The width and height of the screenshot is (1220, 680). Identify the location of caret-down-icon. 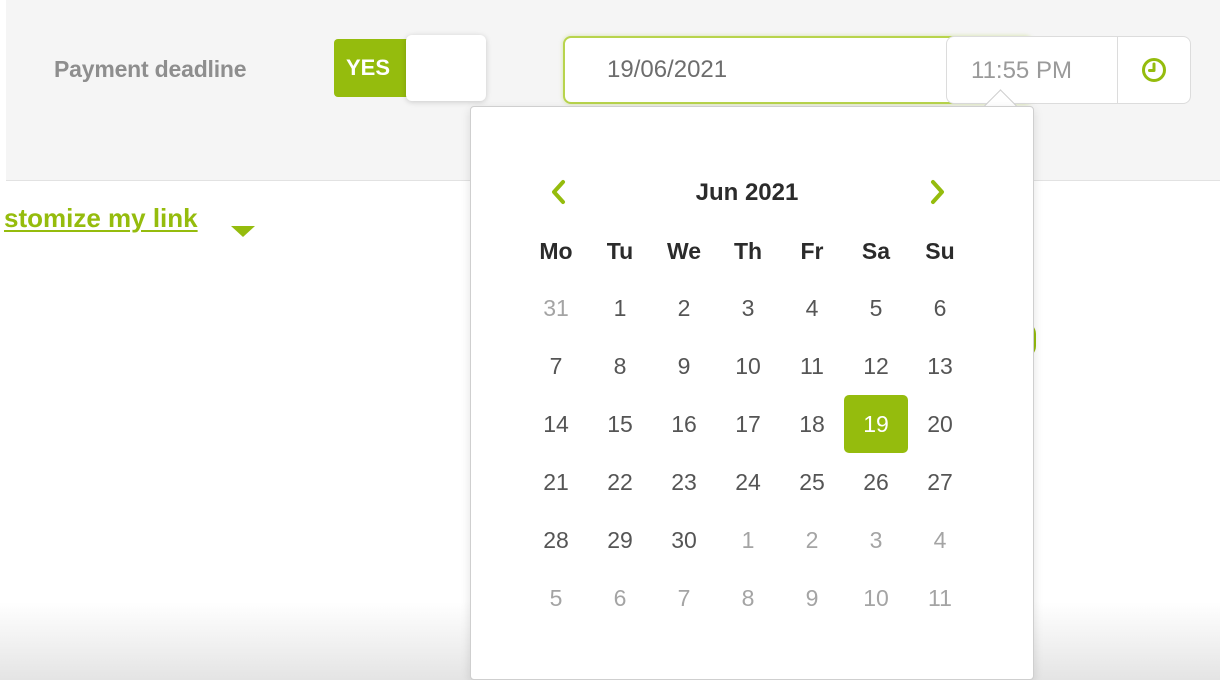
(243, 231).